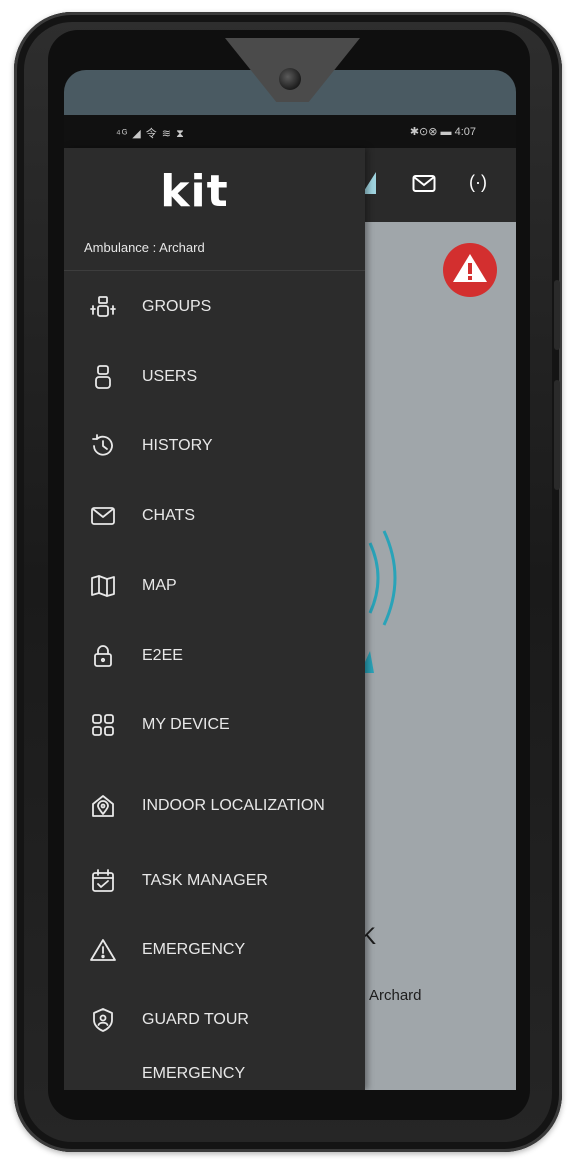  I want to click on menu-item-label: CHATS, so click(169, 515).